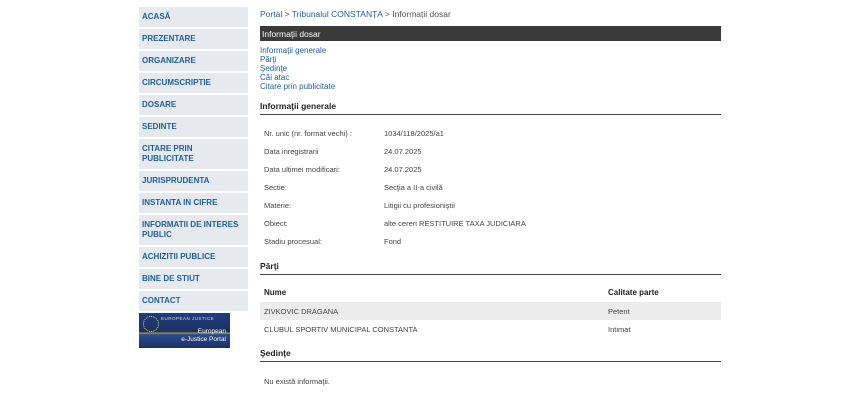 The width and height of the screenshot is (855, 401). Describe the element at coordinates (193, 83) in the screenshot. I see `nav-circumscriptie: CIRCUMSCRIPTIE` at that location.